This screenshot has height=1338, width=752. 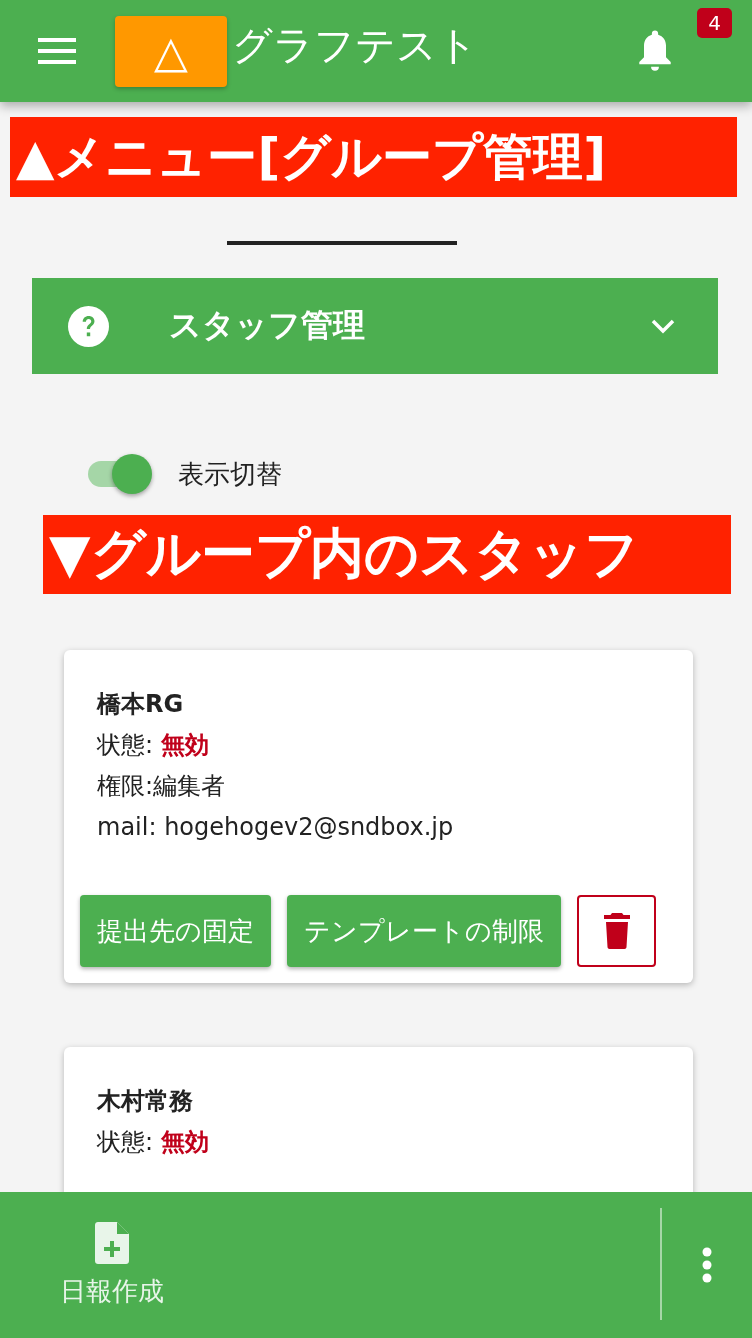 What do you see at coordinates (88, 326) in the screenshot?
I see `help-icon` at bounding box center [88, 326].